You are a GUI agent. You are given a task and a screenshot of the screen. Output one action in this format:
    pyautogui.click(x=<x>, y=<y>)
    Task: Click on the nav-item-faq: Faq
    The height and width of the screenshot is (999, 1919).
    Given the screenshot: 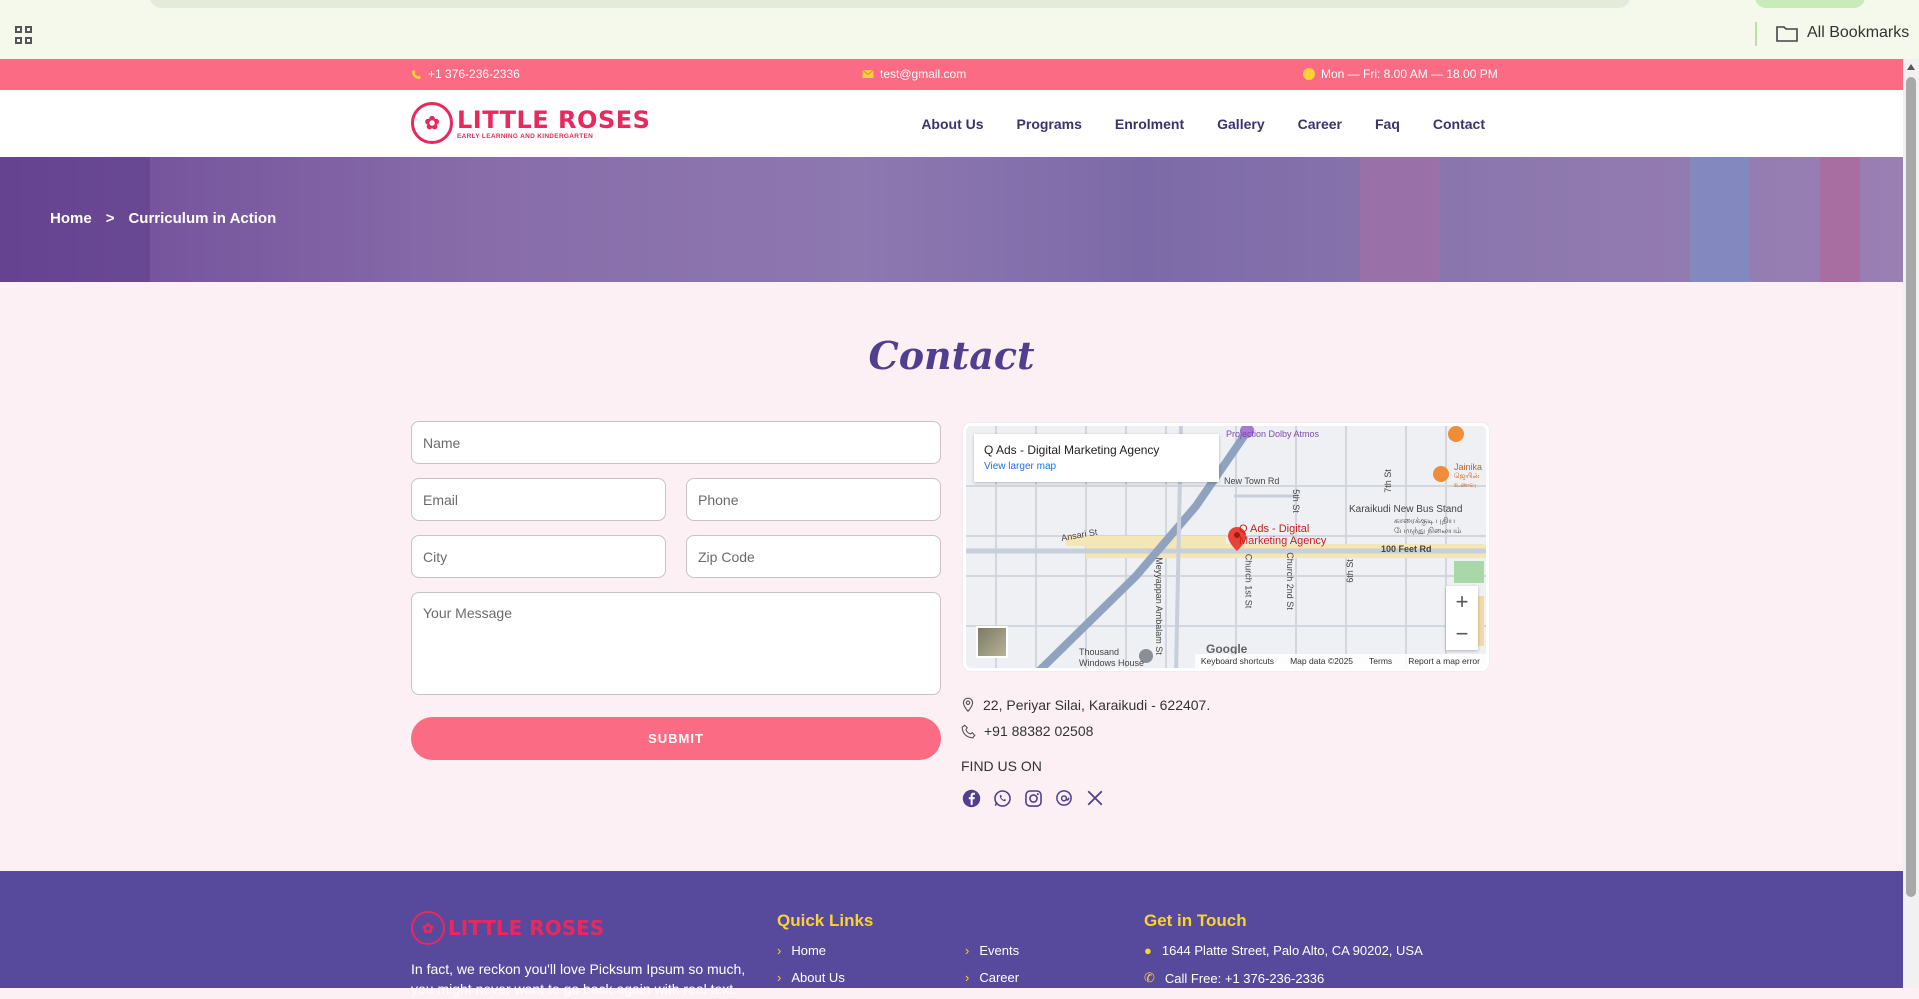 What is the action you would take?
    pyautogui.click(x=1387, y=124)
    